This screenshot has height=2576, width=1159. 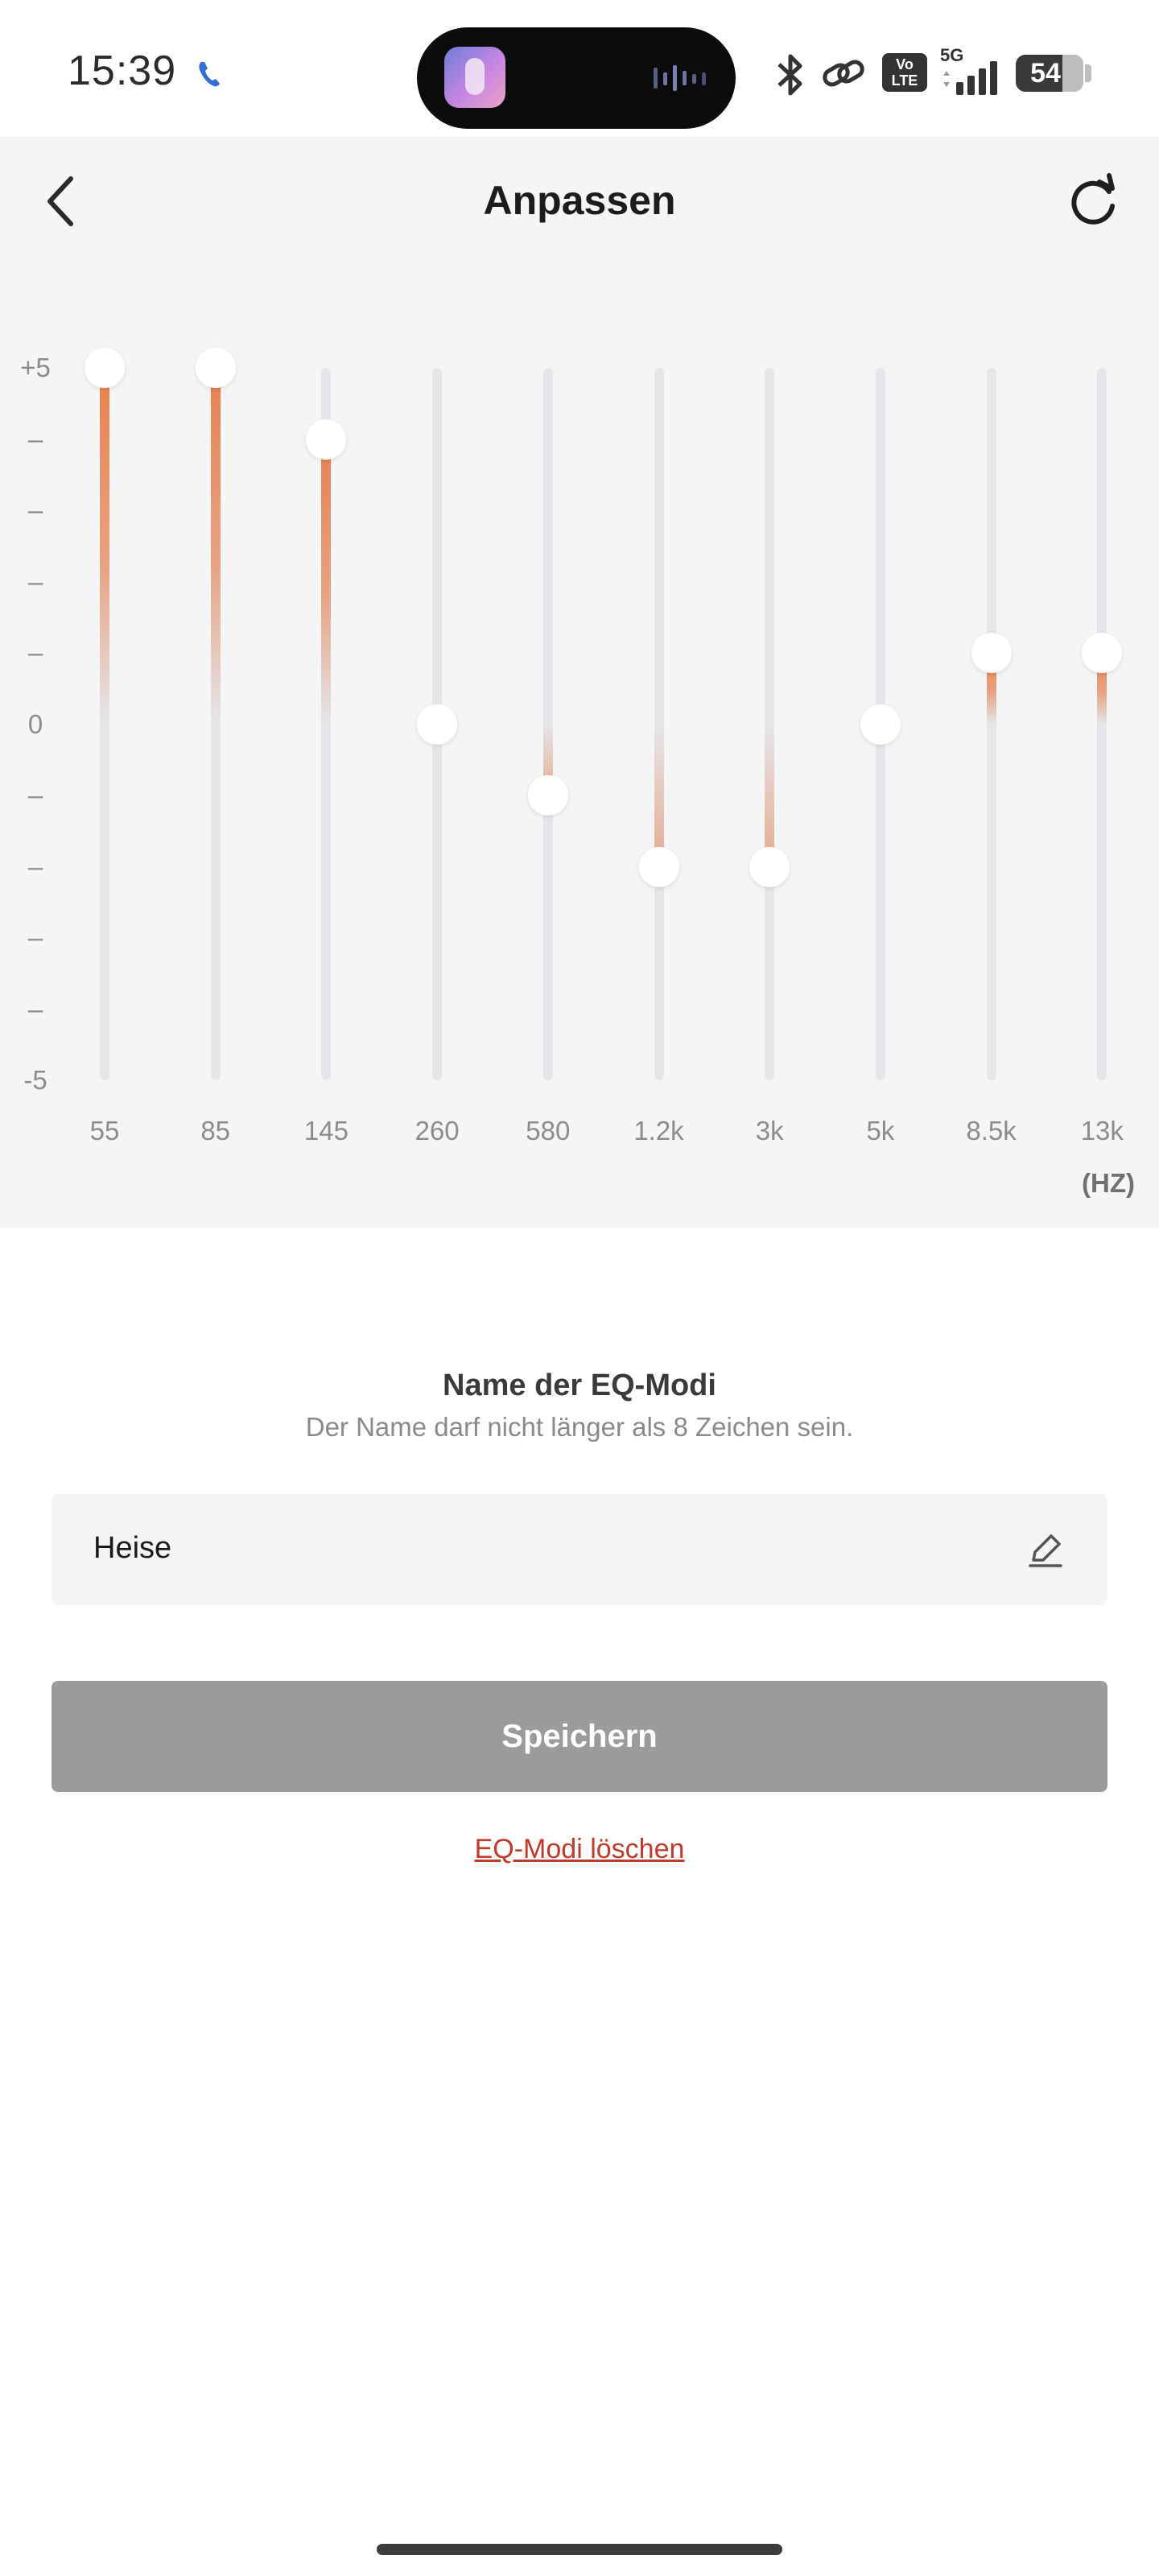 I want to click on phone-icon, so click(x=210, y=74).